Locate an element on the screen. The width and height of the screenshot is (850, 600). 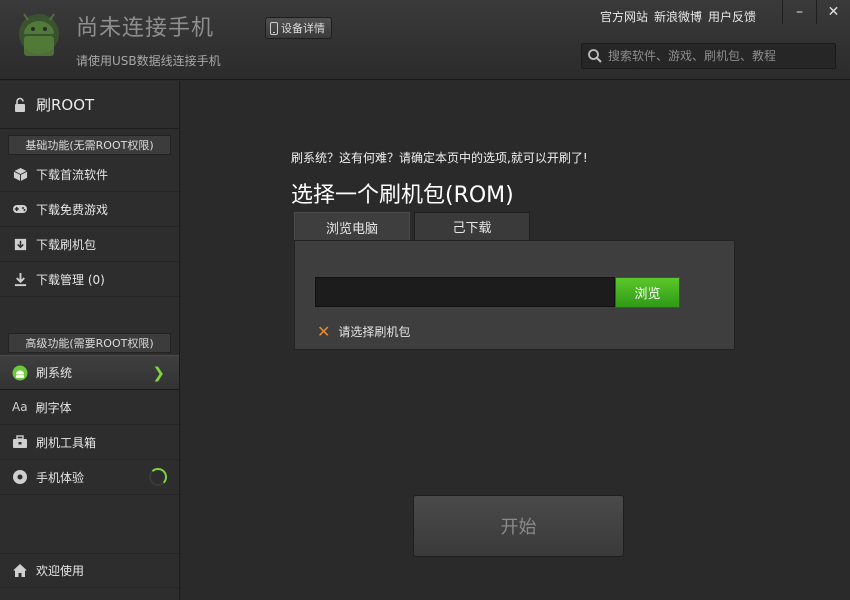
rom-path-field is located at coordinates (465, 292).